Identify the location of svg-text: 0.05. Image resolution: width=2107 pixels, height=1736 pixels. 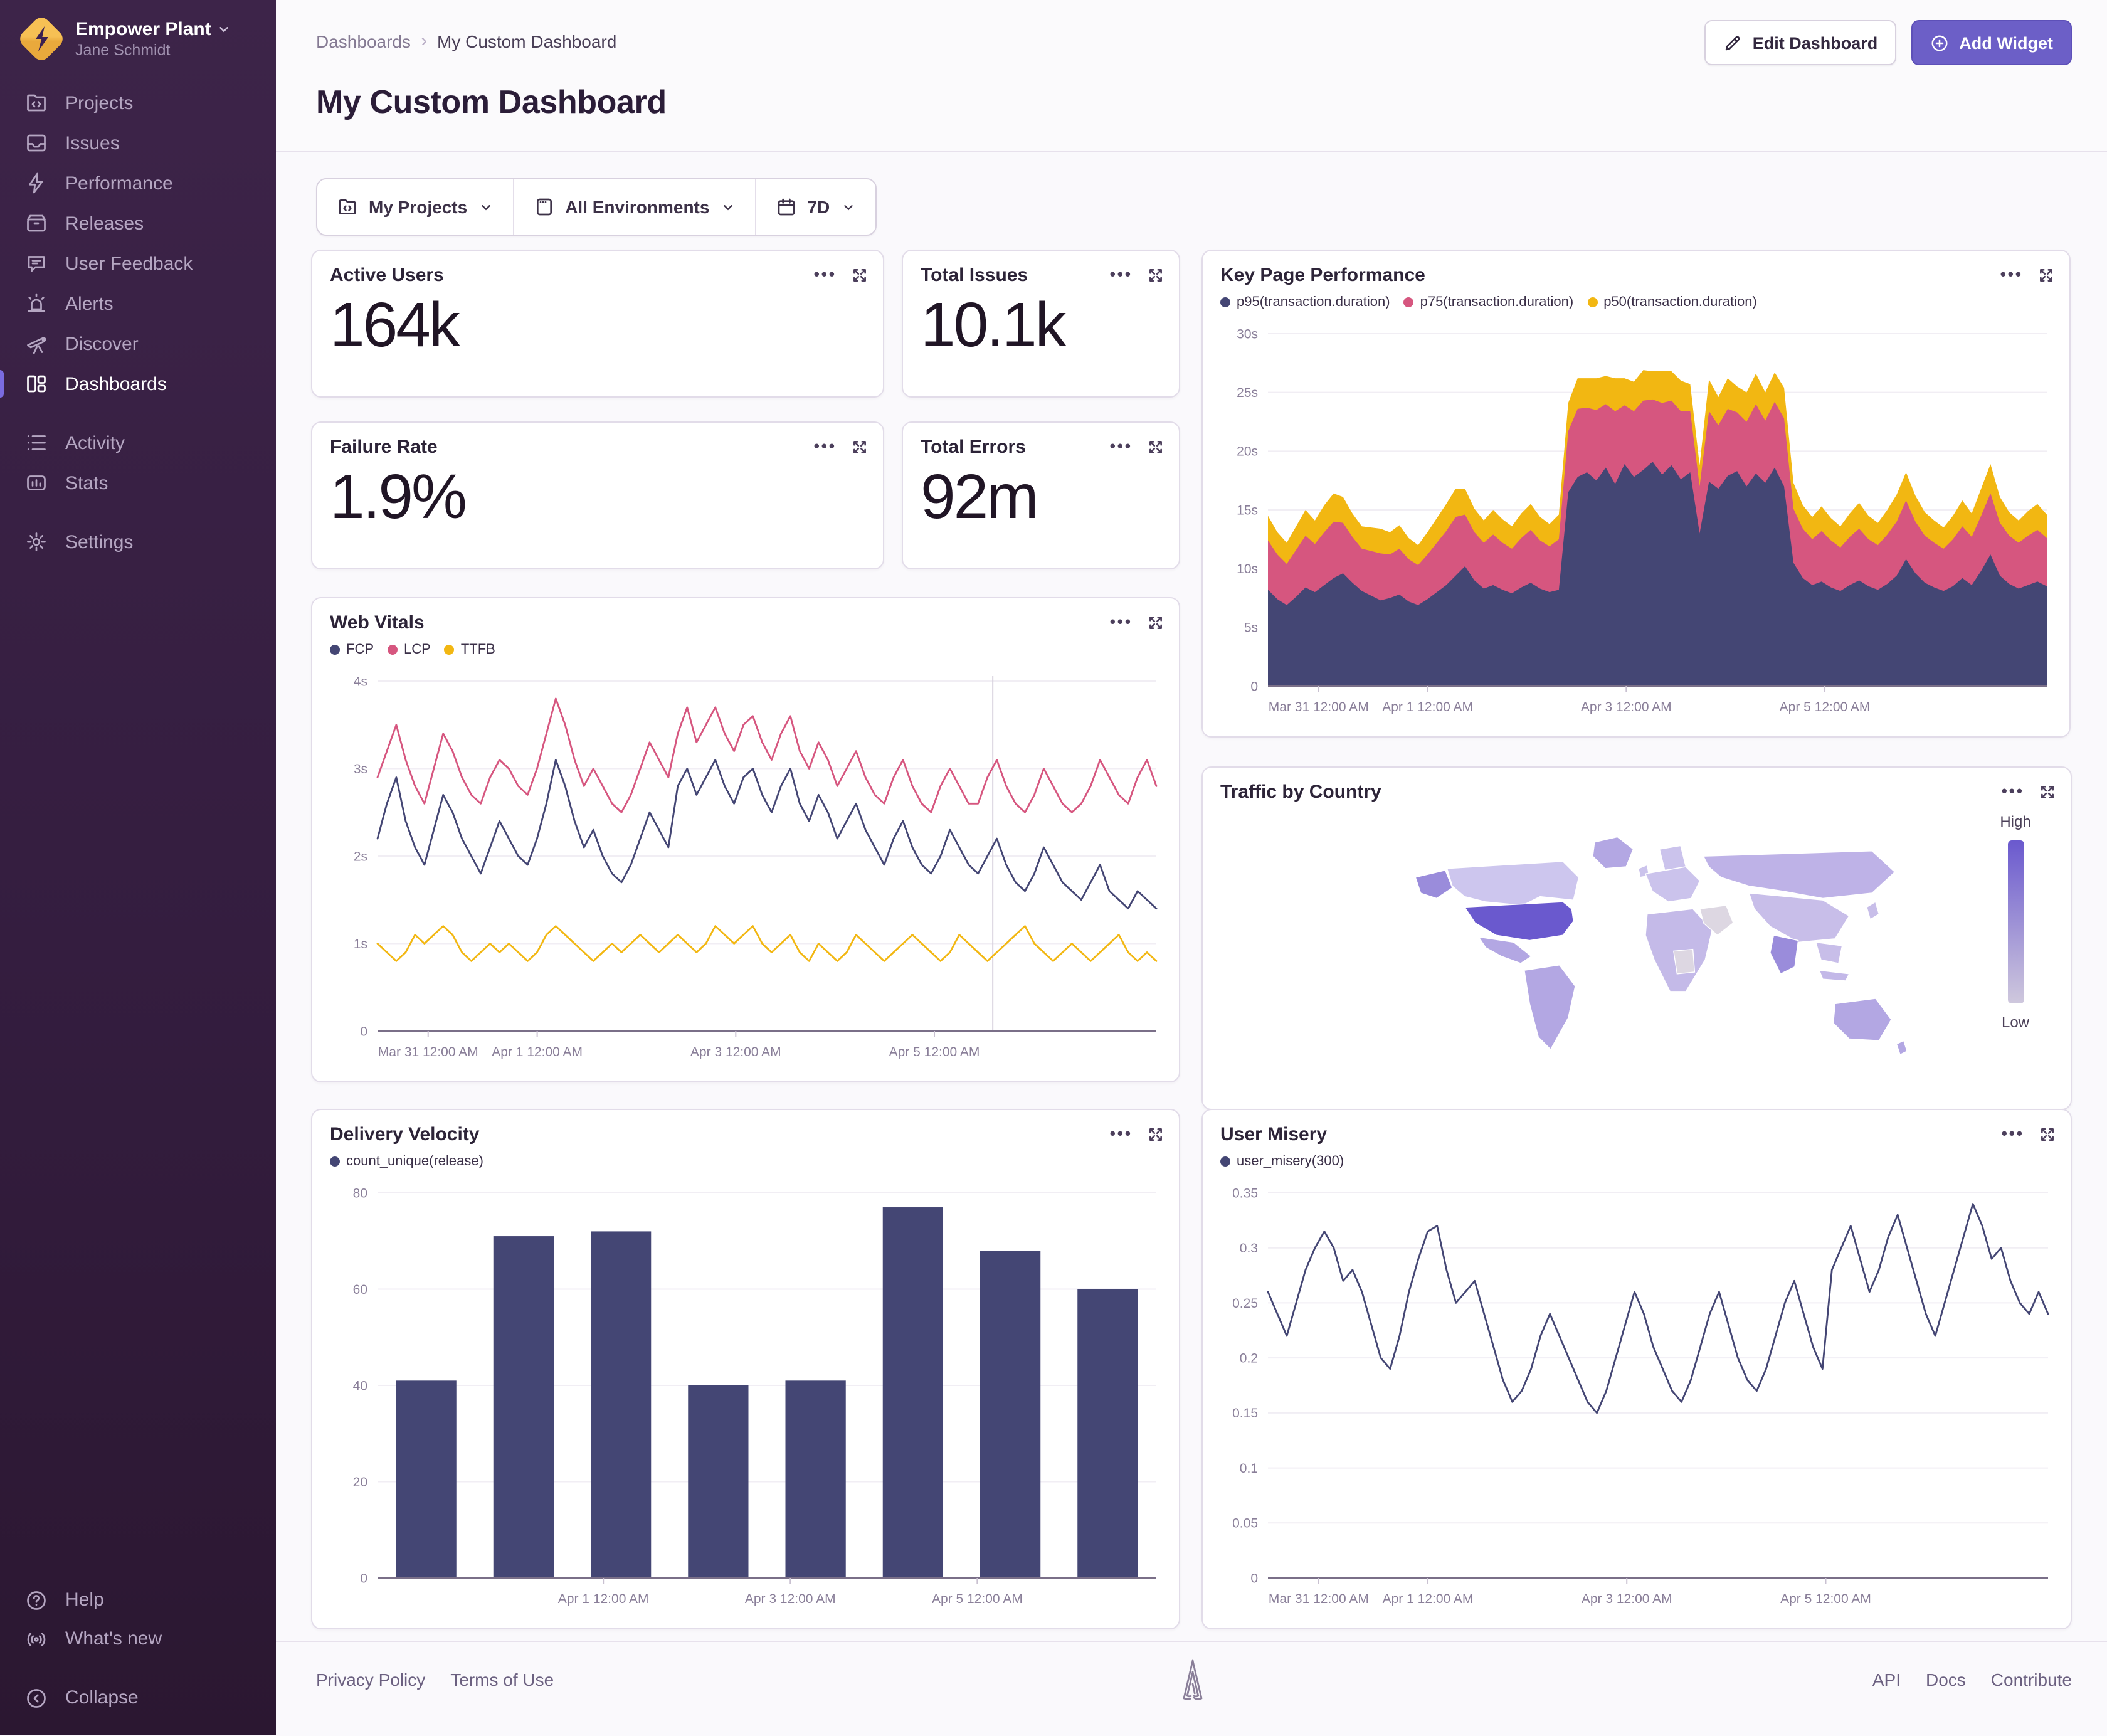
(1245, 1524).